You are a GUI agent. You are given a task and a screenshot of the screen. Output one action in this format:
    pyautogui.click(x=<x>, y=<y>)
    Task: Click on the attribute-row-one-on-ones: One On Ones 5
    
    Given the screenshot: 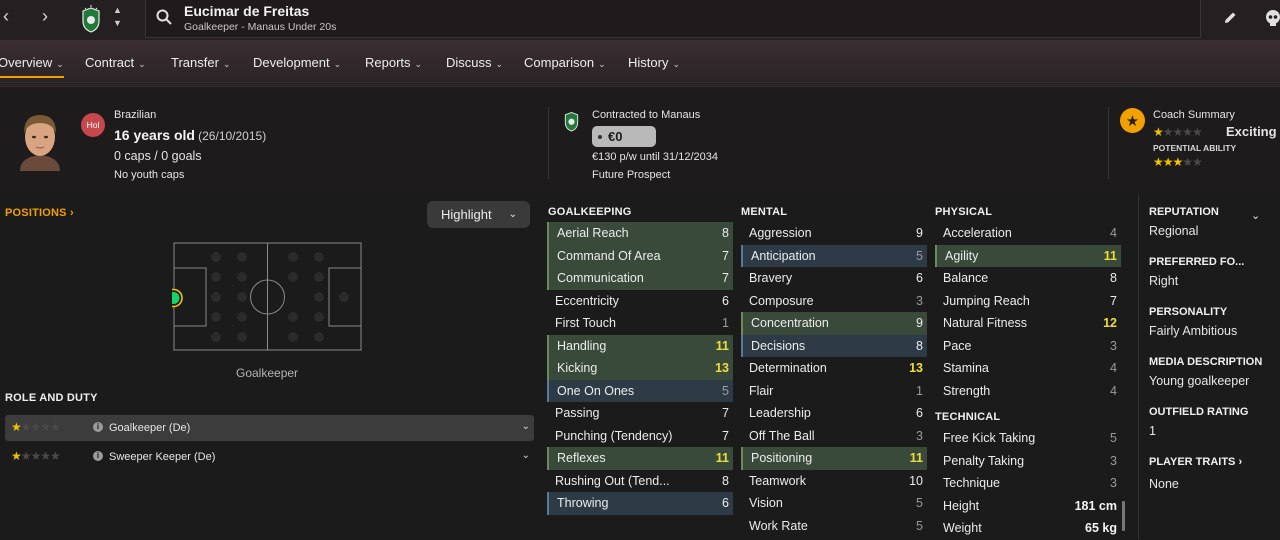 What is the action you would take?
    pyautogui.click(x=640, y=390)
    